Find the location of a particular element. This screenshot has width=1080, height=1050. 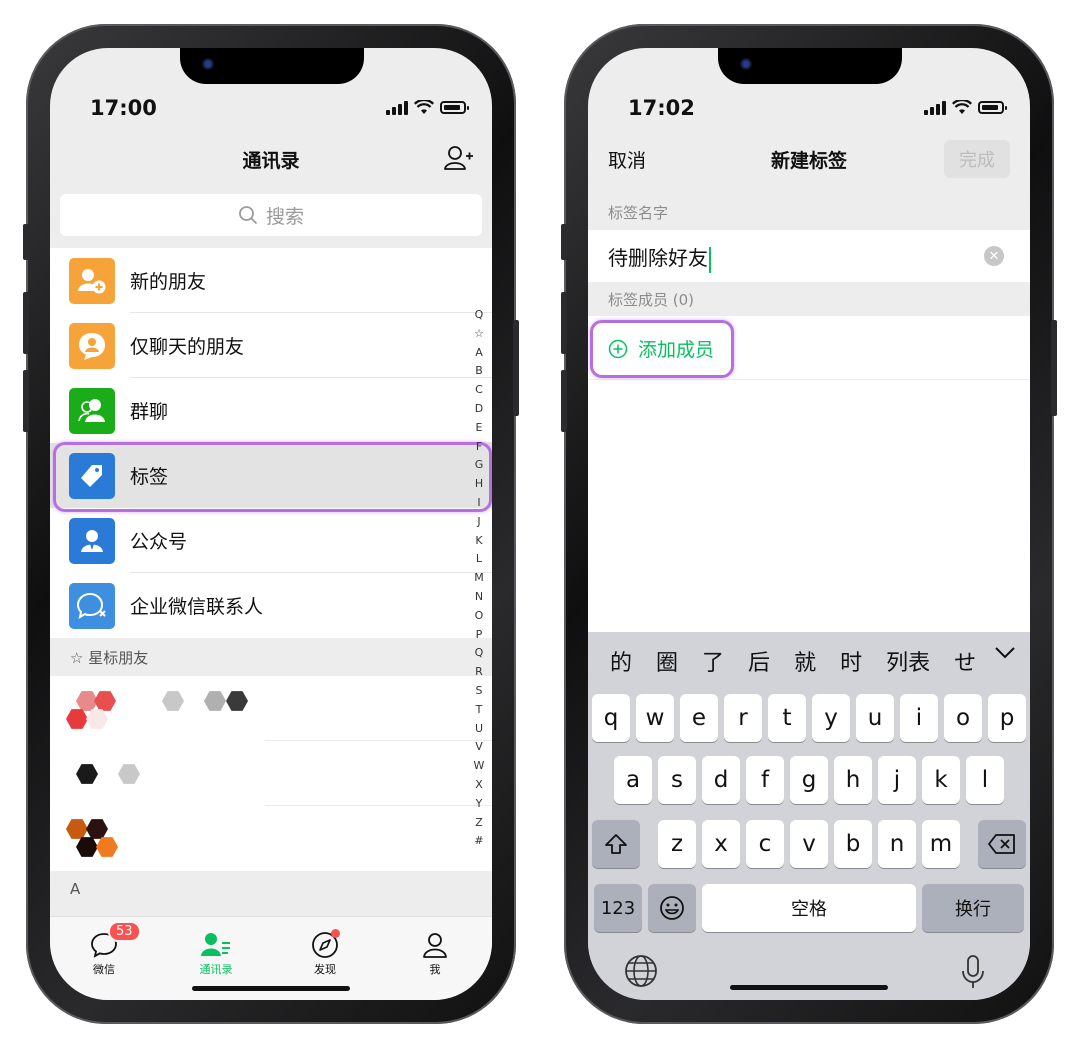

index-letter: # is located at coordinates (478, 841).